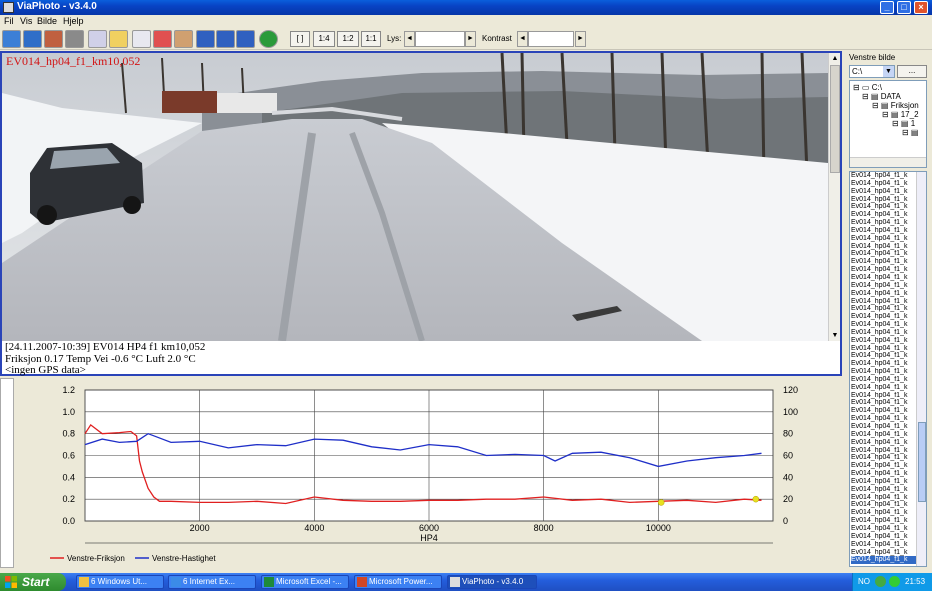 The image size is (932, 591). What do you see at coordinates (300, 39) in the screenshot?
I see `zoom-fit-button: [ ]` at bounding box center [300, 39].